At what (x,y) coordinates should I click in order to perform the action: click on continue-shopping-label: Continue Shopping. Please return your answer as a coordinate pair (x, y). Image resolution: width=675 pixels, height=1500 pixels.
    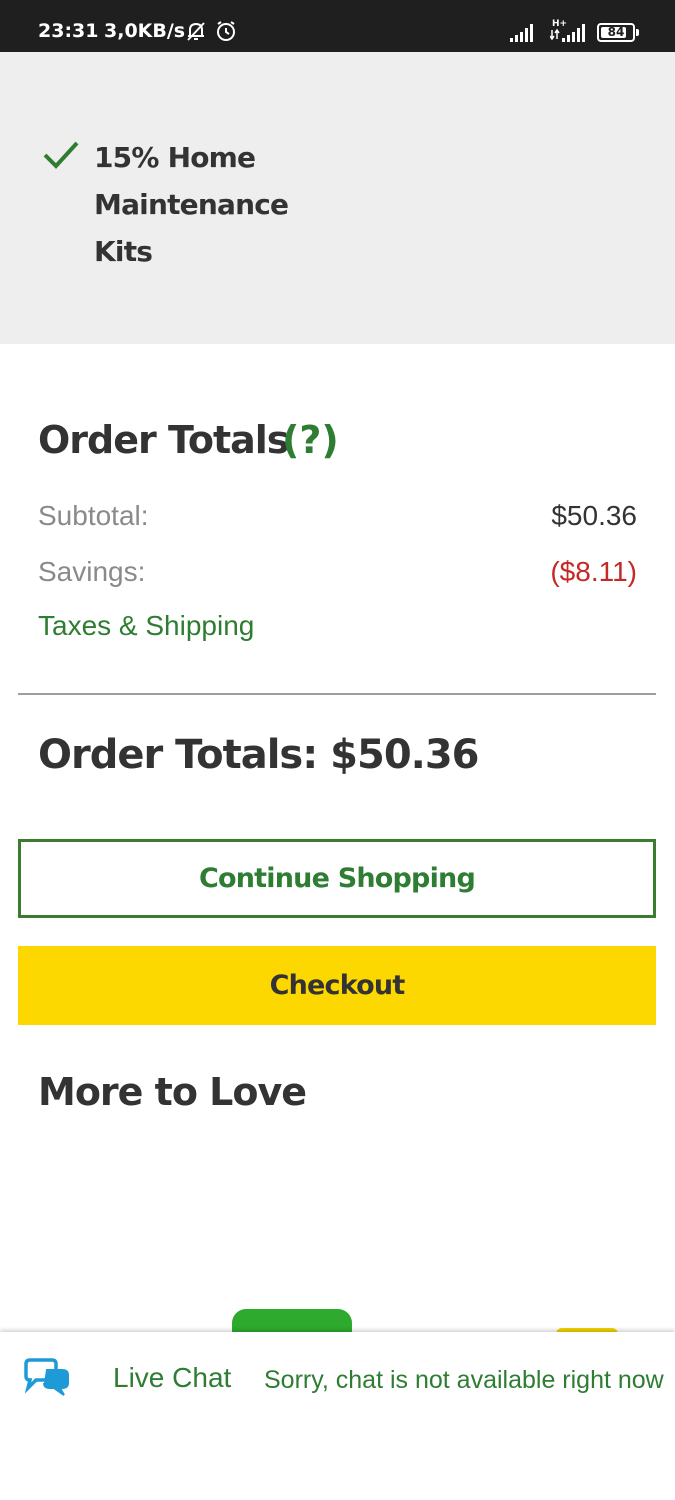
    Looking at the image, I should click on (337, 878).